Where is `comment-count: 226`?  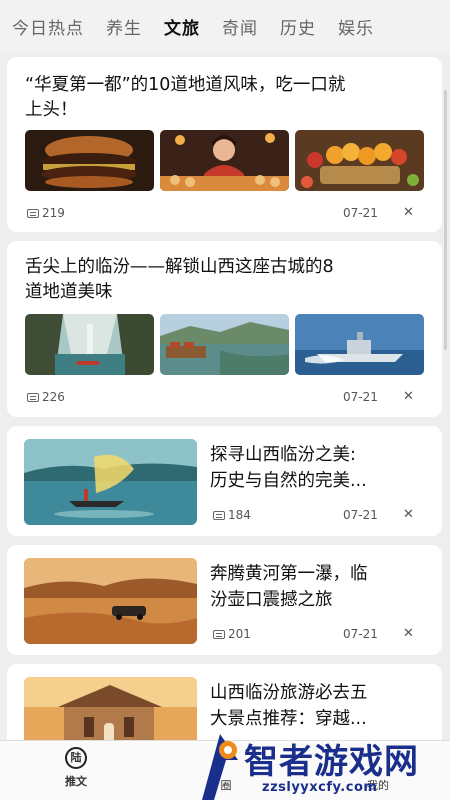 comment-count: 226 is located at coordinates (46, 397).